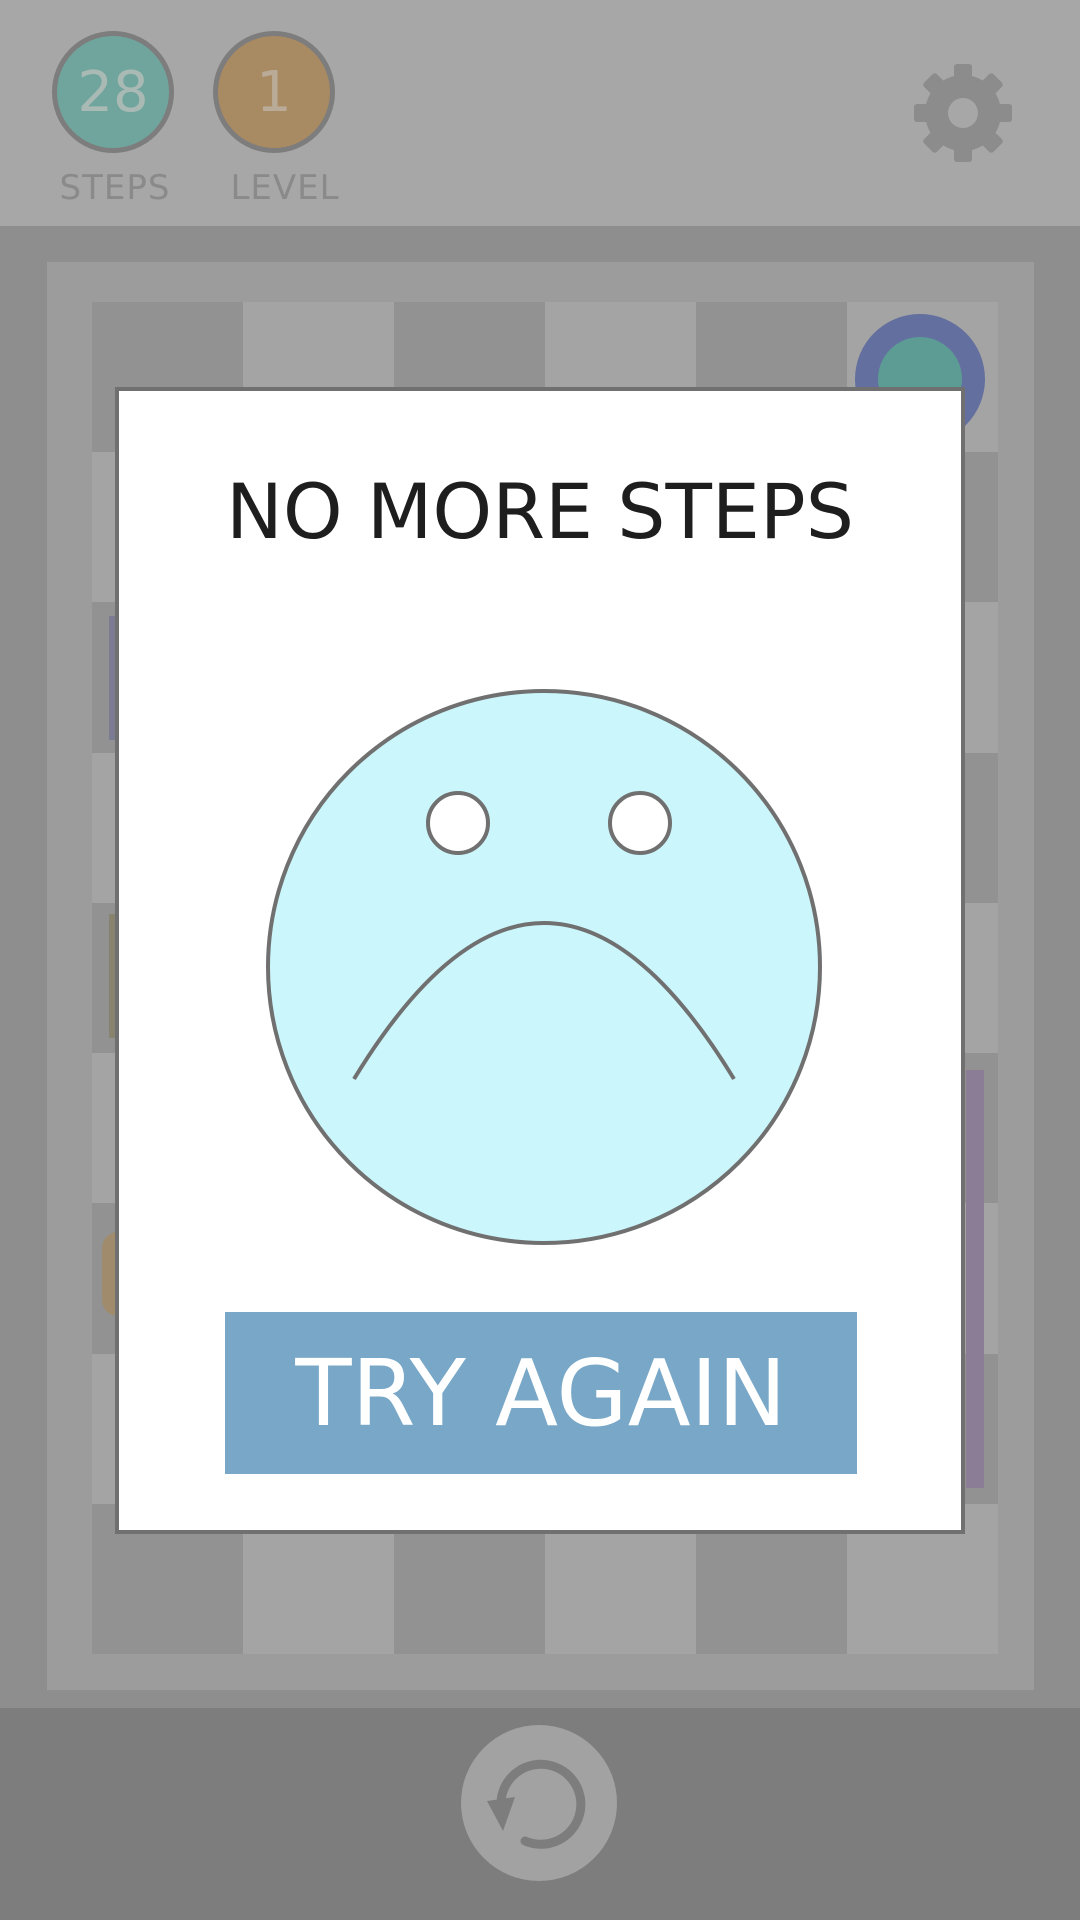 The image size is (1080, 1920). What do you see at coordinates (540, 511) in the screenshot?
I see `dialog-title: NO MORE STEPS` at bounding box center [540, 511].